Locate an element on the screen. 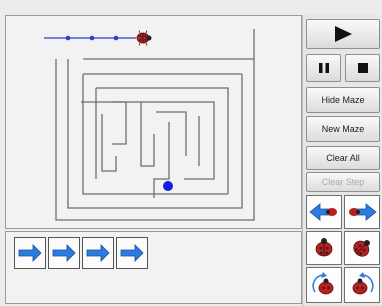 The width and height of the screenshot is (382, 306). new-maze-label: New Maze is located at coordinates (343, 129).